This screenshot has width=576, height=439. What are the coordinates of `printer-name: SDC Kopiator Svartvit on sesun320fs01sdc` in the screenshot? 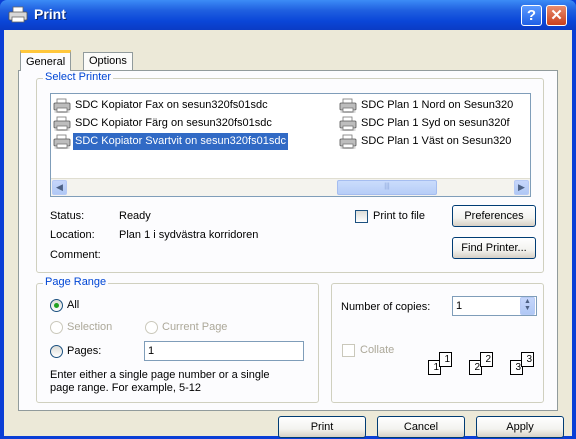 It's located at (180, 141).